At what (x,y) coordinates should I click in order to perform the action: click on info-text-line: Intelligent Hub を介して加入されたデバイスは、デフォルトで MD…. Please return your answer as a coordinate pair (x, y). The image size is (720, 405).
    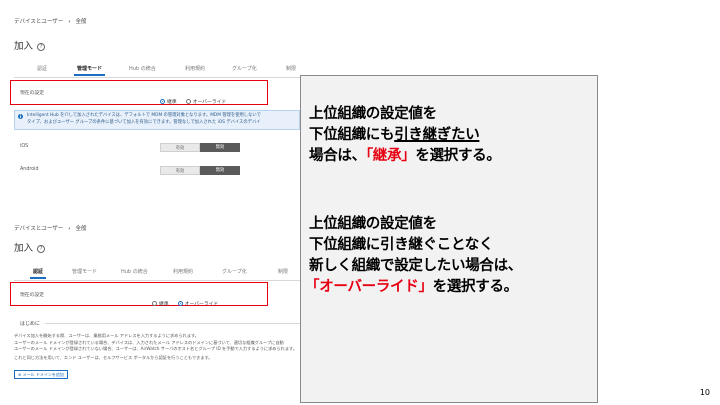
    Looking at the image, I should click on (144, 115).